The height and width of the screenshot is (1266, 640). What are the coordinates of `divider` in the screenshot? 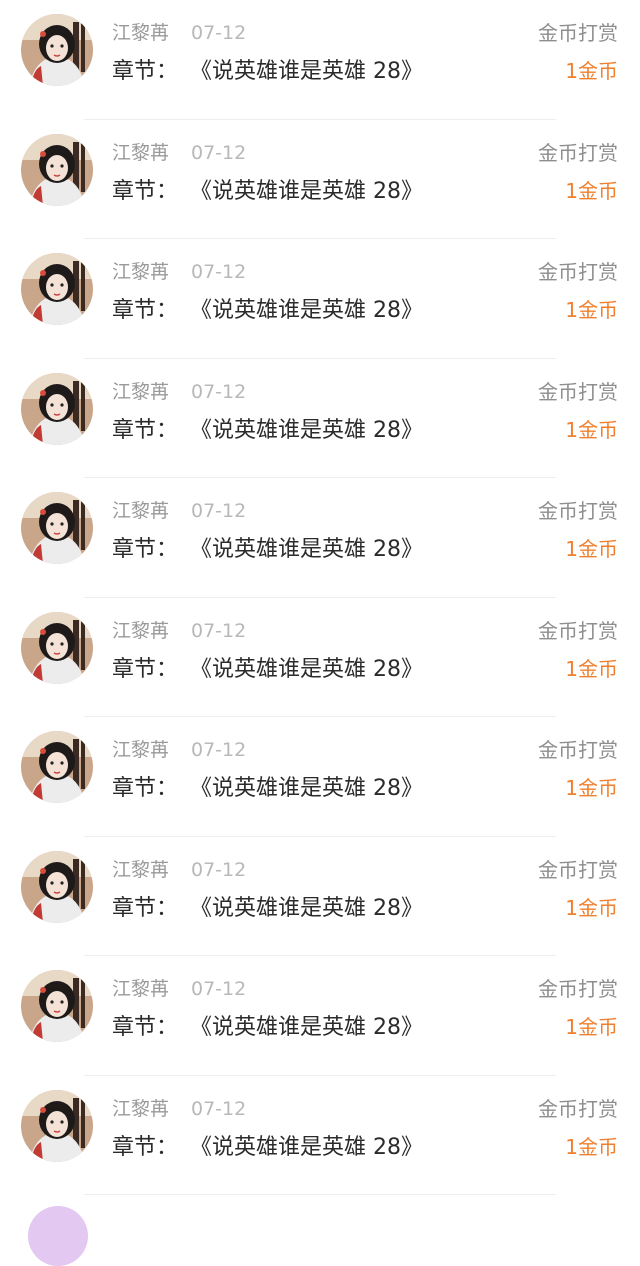 It's located at (320, 1194).